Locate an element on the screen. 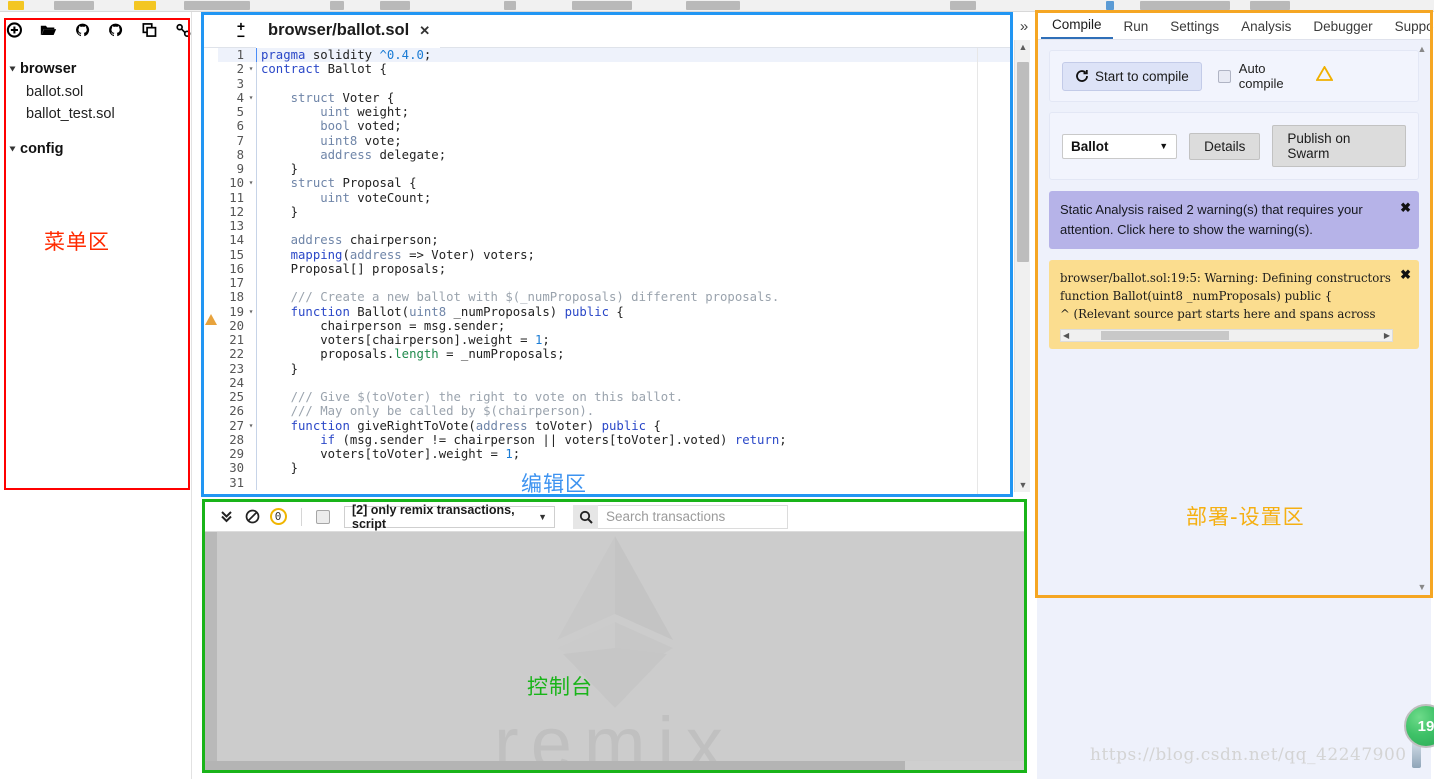 The width and height of the screenshot is (1434, 779). code-line: 10 ▾ struct Proposal { is located at coordinates (614, 183).